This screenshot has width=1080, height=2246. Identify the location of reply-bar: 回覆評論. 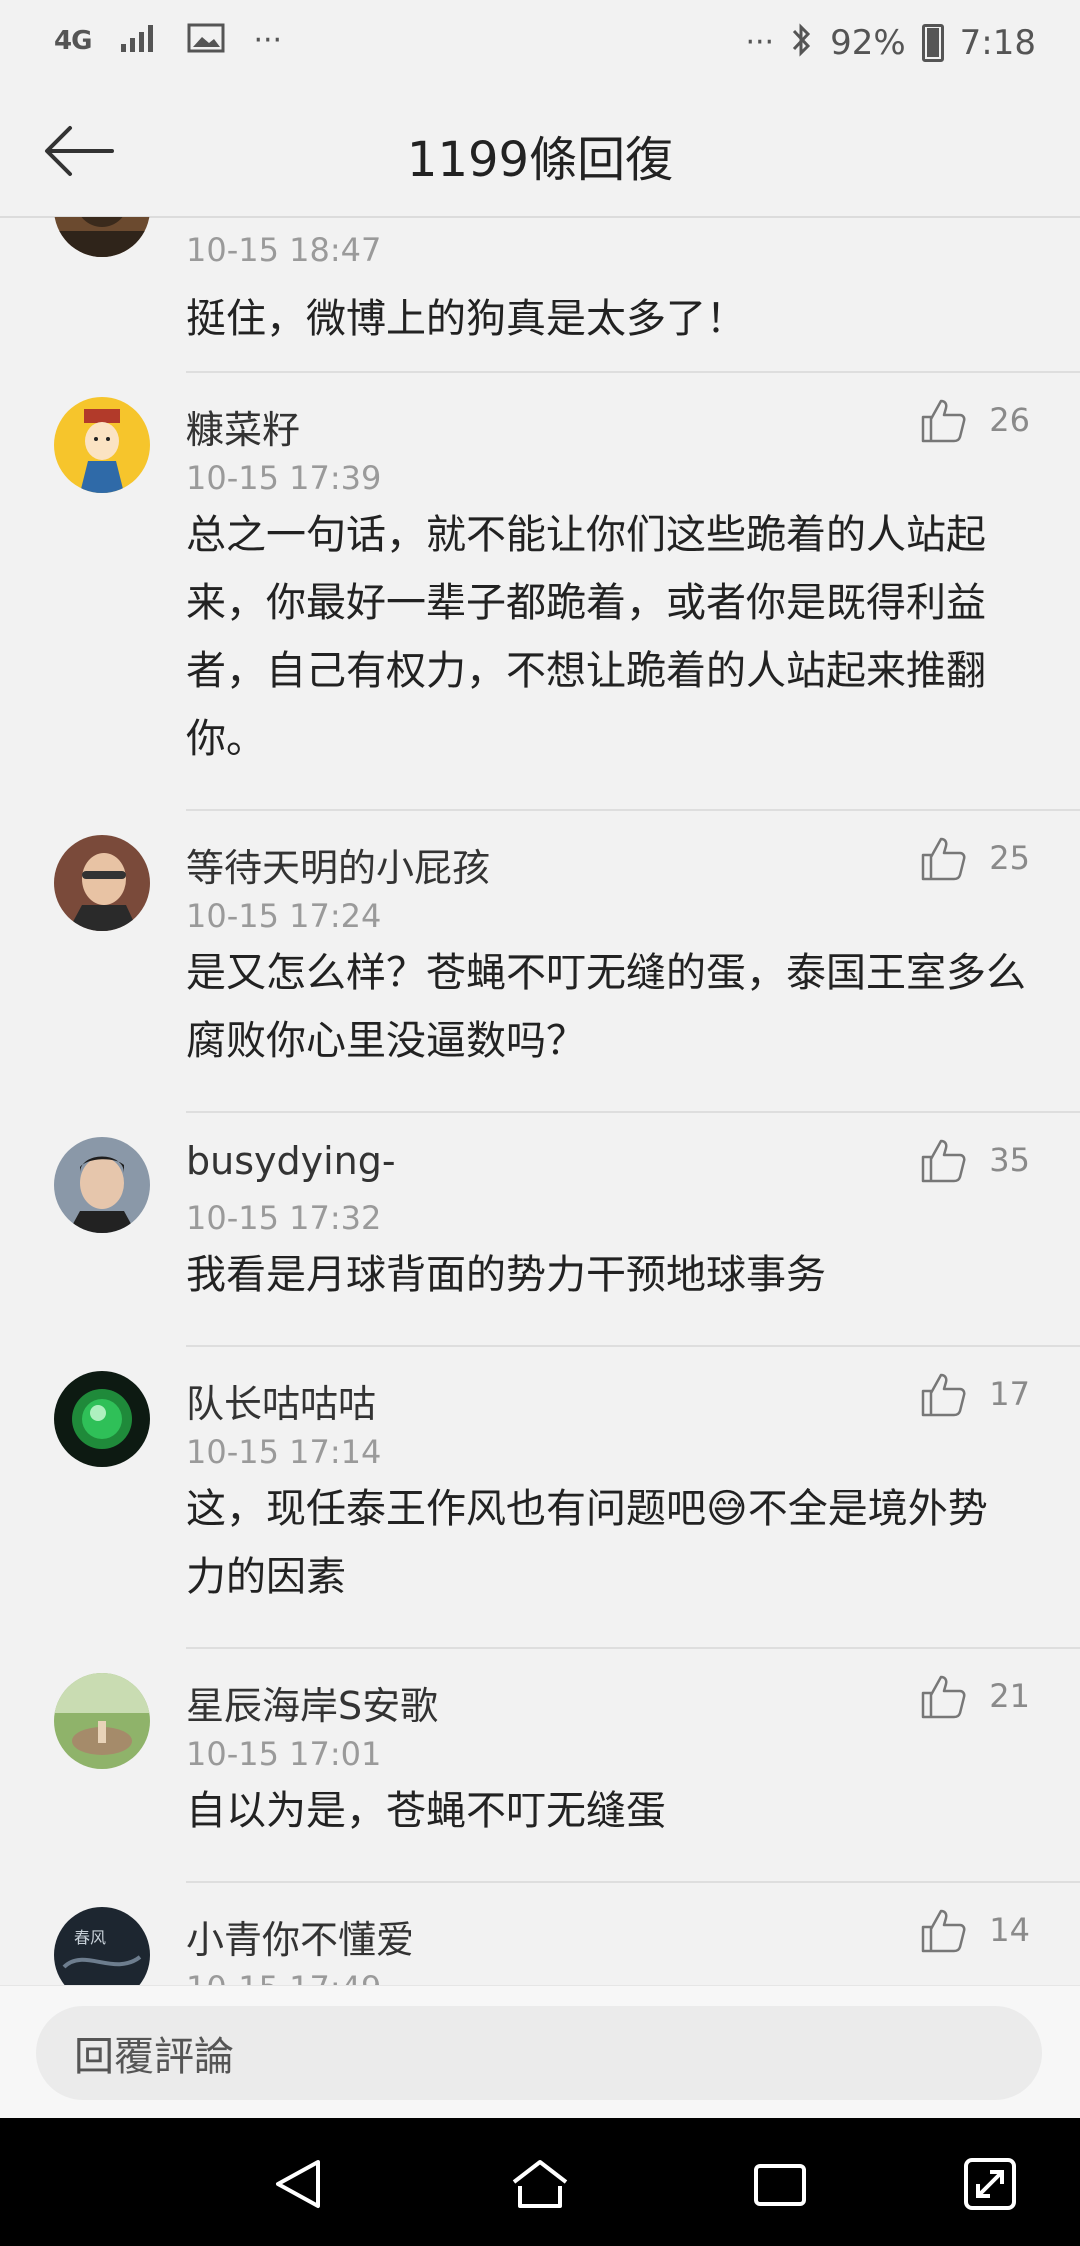
(540, 2052).